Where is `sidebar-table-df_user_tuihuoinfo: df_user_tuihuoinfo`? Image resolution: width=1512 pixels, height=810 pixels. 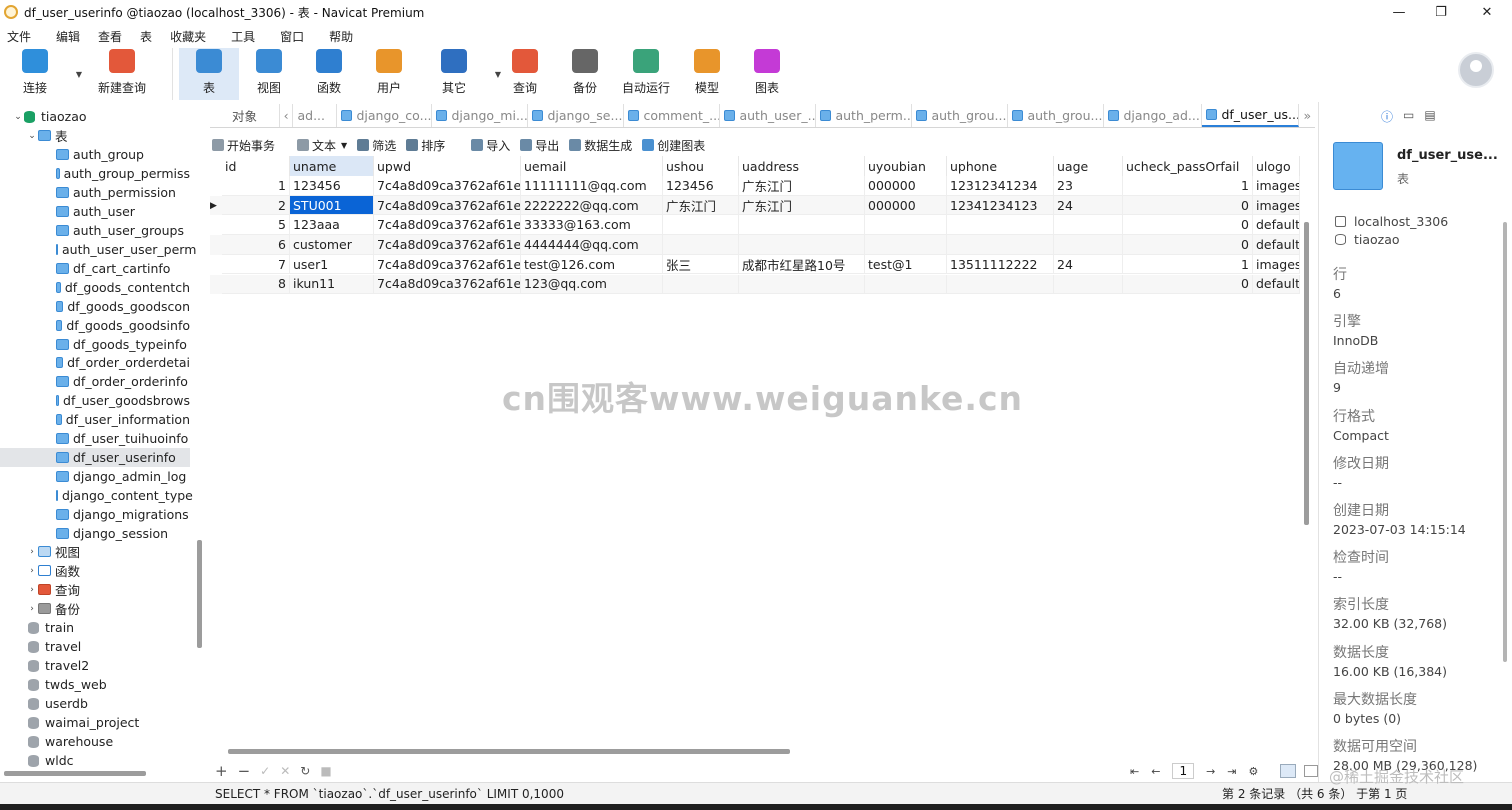
sidebar-table-df_user_tuihuoinfo: df_user_tuihuoinfo is located at coordinates (95, 438).